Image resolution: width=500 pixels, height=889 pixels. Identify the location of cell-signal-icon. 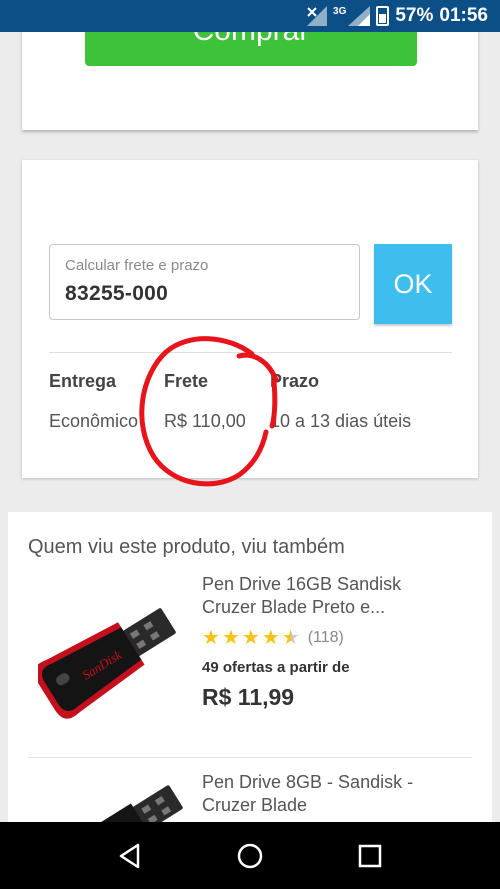
(359, 16).